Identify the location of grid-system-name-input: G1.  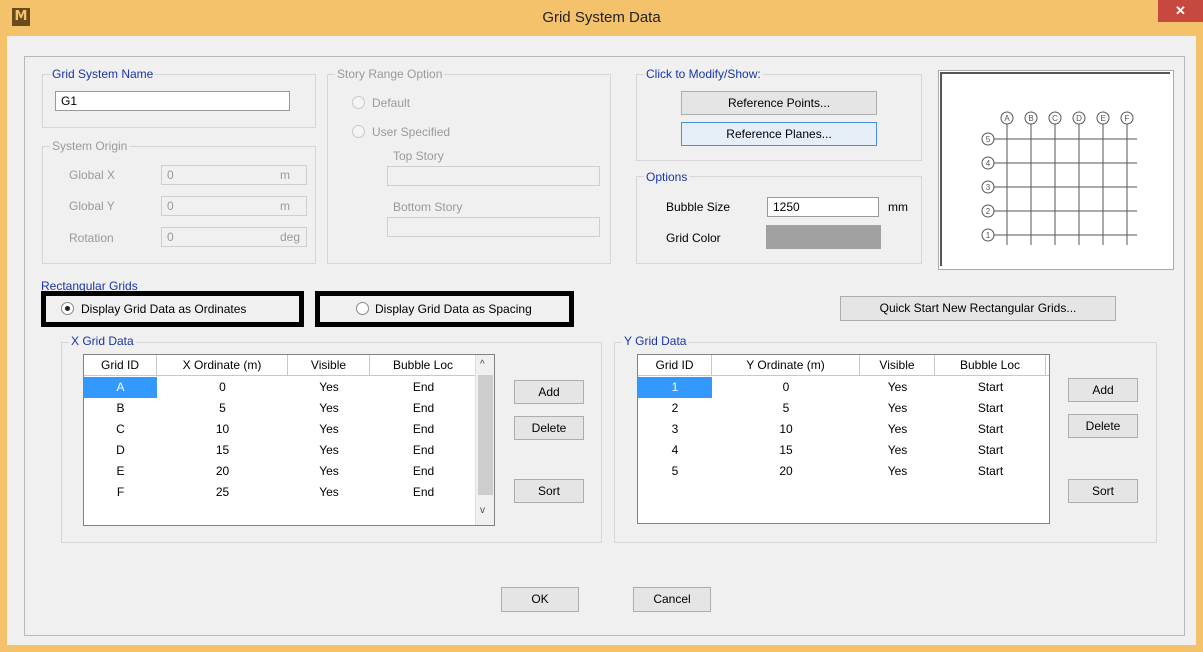
(172, 101).